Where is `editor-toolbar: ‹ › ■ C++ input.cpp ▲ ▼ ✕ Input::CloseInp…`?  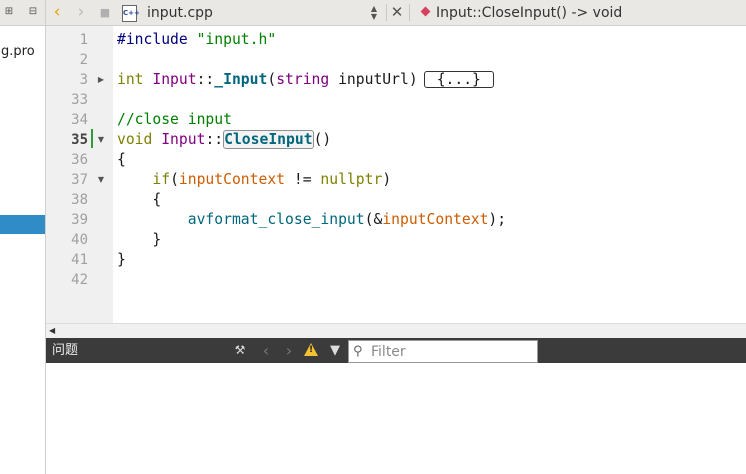 editor-toolbar: ‹ › ■ C++ input.cpp ▲ ▼ ✕ Input::CloseInp… is located at coordinates (396, 13).